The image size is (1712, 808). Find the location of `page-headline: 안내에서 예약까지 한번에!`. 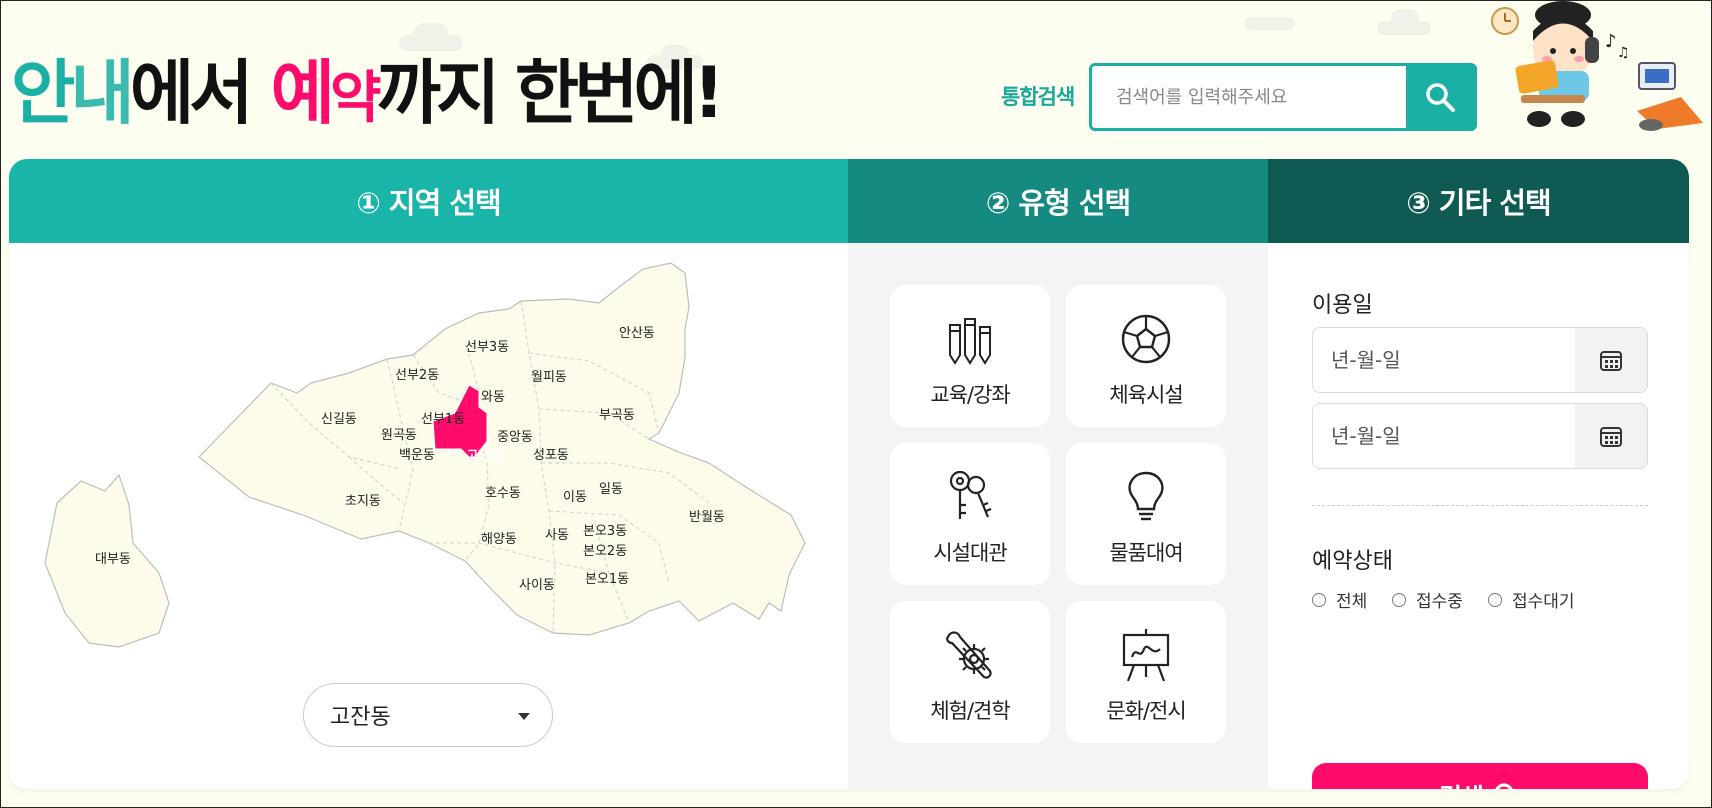

page-headline: 안내에서 예약까지 한번에! is located at coordinates (368, 95).